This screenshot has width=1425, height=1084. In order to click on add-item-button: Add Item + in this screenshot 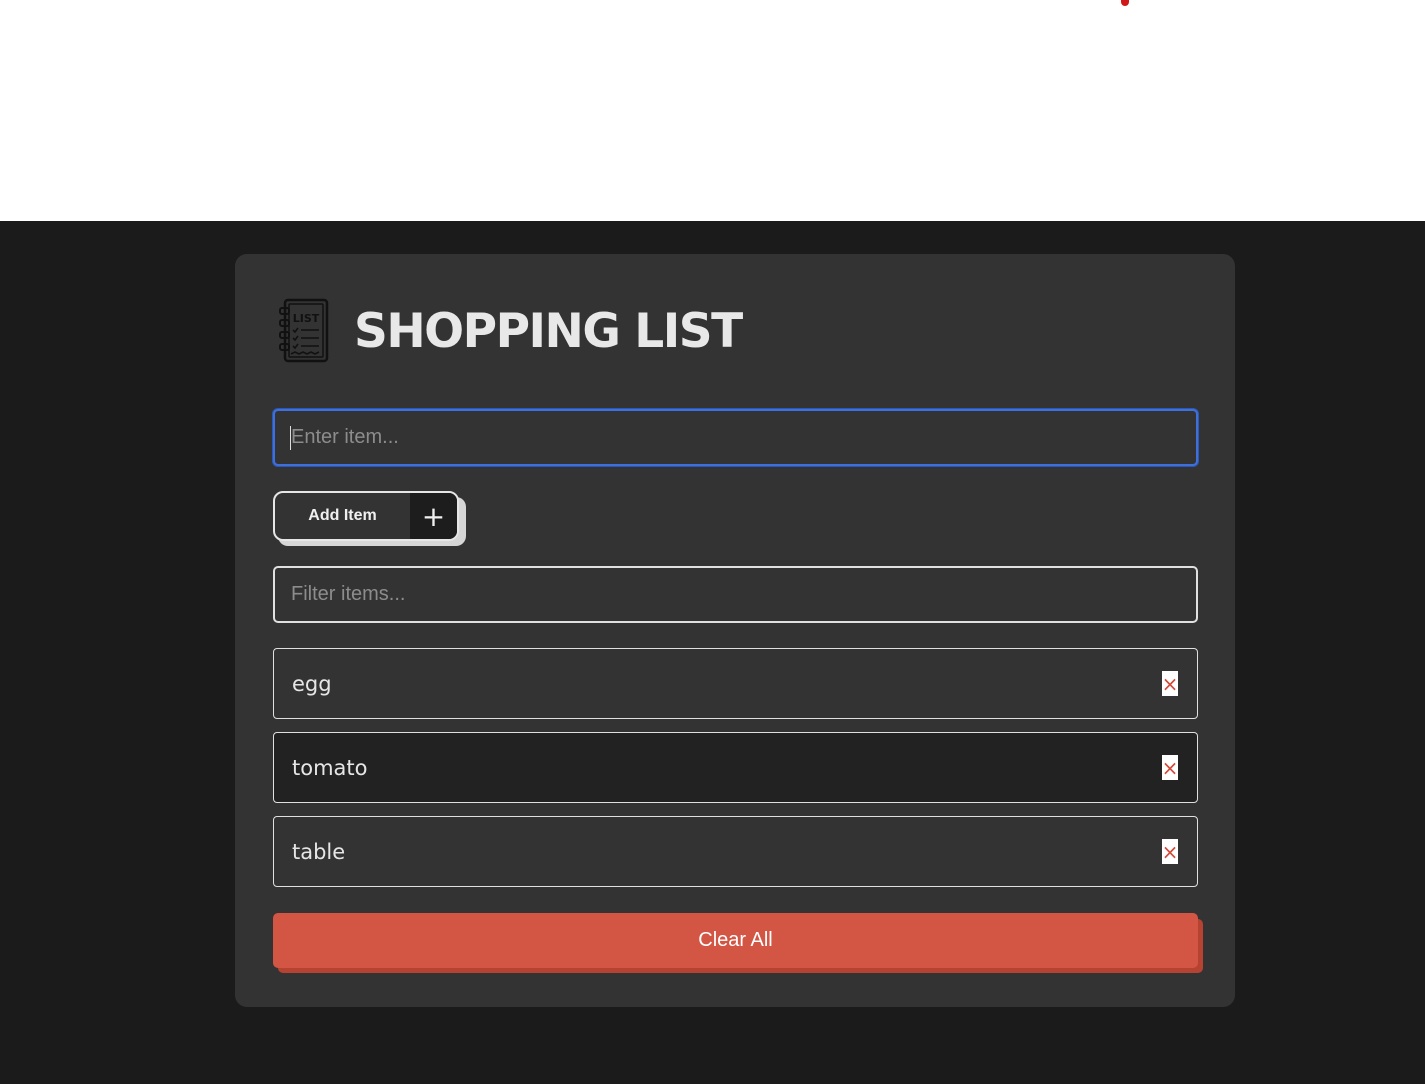, I will do `click(366, 516)`.